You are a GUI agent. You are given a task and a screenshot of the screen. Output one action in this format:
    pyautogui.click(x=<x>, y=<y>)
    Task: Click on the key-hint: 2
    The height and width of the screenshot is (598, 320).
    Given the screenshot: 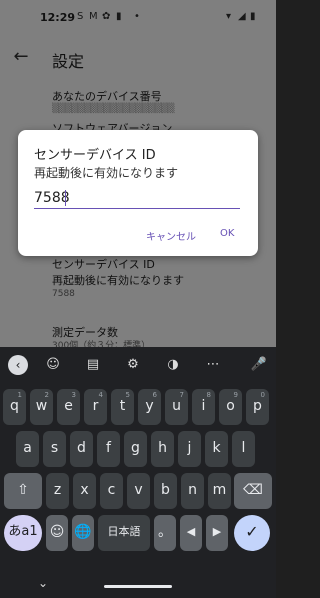 What is the action you would take?
    pyautogui.click(x=46, y=395)
    